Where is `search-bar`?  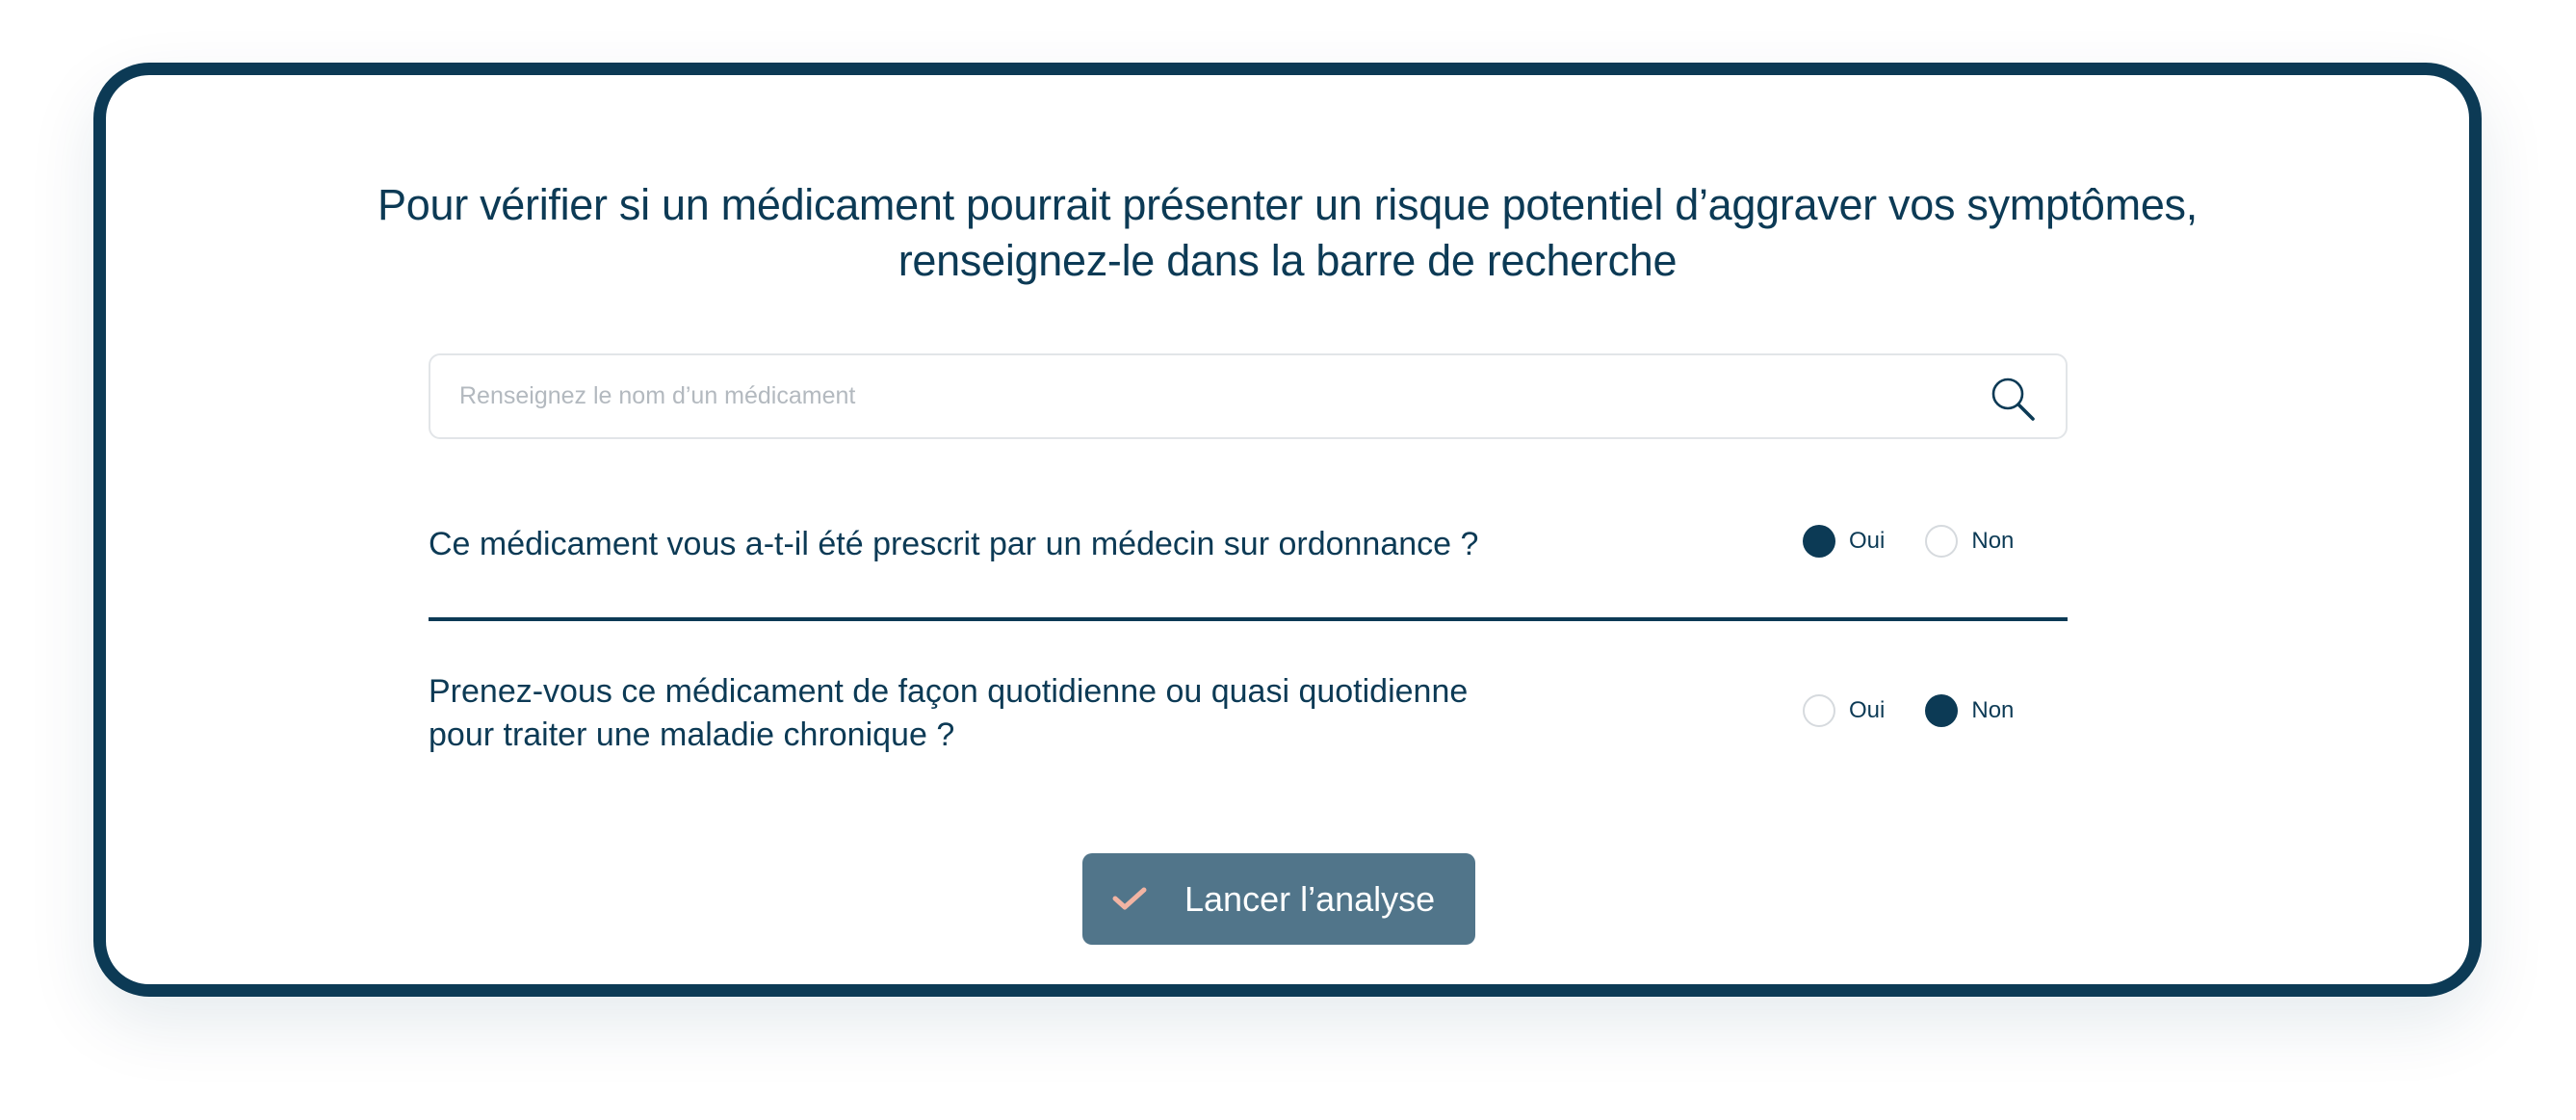
search-bar is located at coordinates (1248, 396).